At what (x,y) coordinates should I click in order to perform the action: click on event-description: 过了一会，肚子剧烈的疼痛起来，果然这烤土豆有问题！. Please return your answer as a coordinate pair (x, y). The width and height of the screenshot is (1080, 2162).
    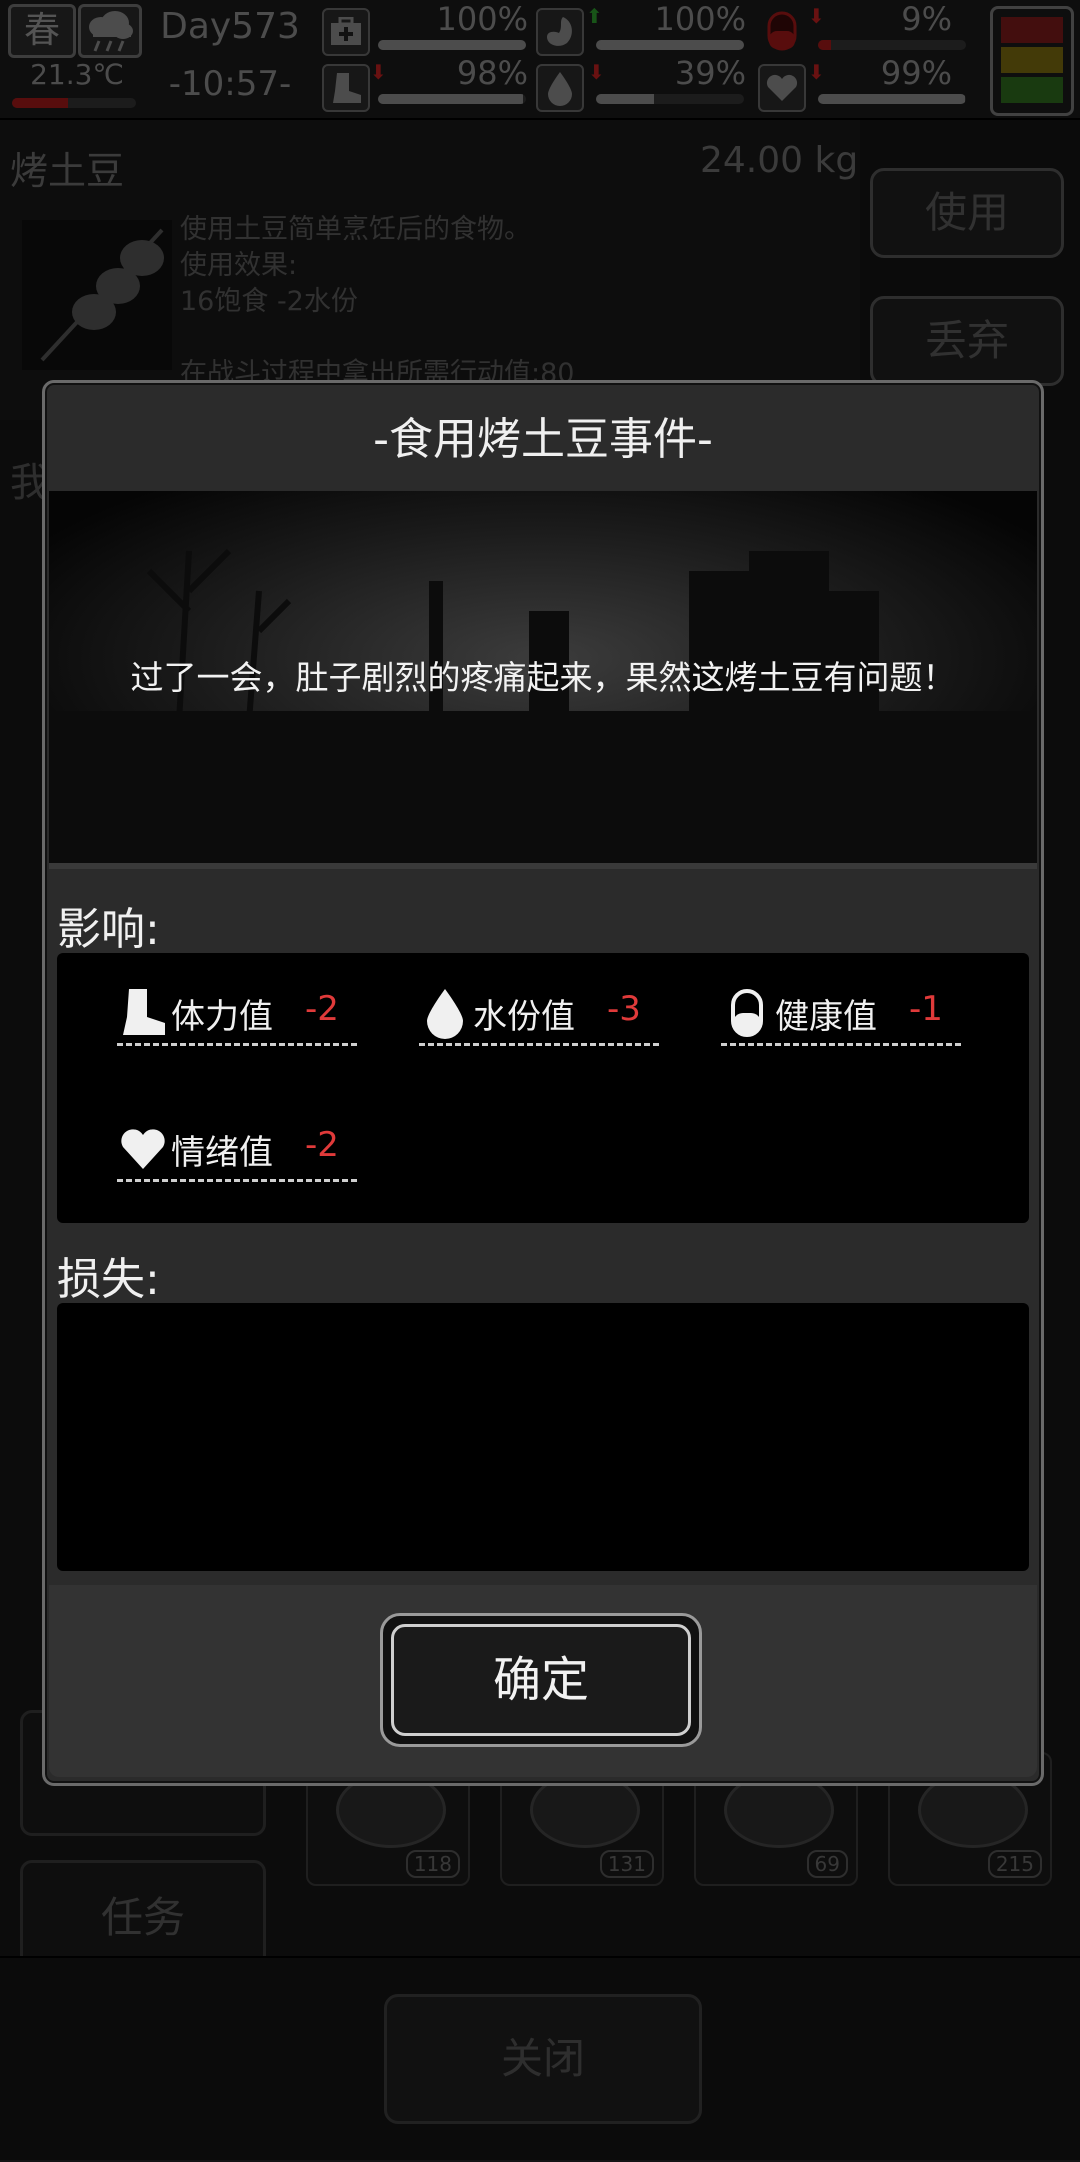
    Looking at the image, I should click on (543, 677).